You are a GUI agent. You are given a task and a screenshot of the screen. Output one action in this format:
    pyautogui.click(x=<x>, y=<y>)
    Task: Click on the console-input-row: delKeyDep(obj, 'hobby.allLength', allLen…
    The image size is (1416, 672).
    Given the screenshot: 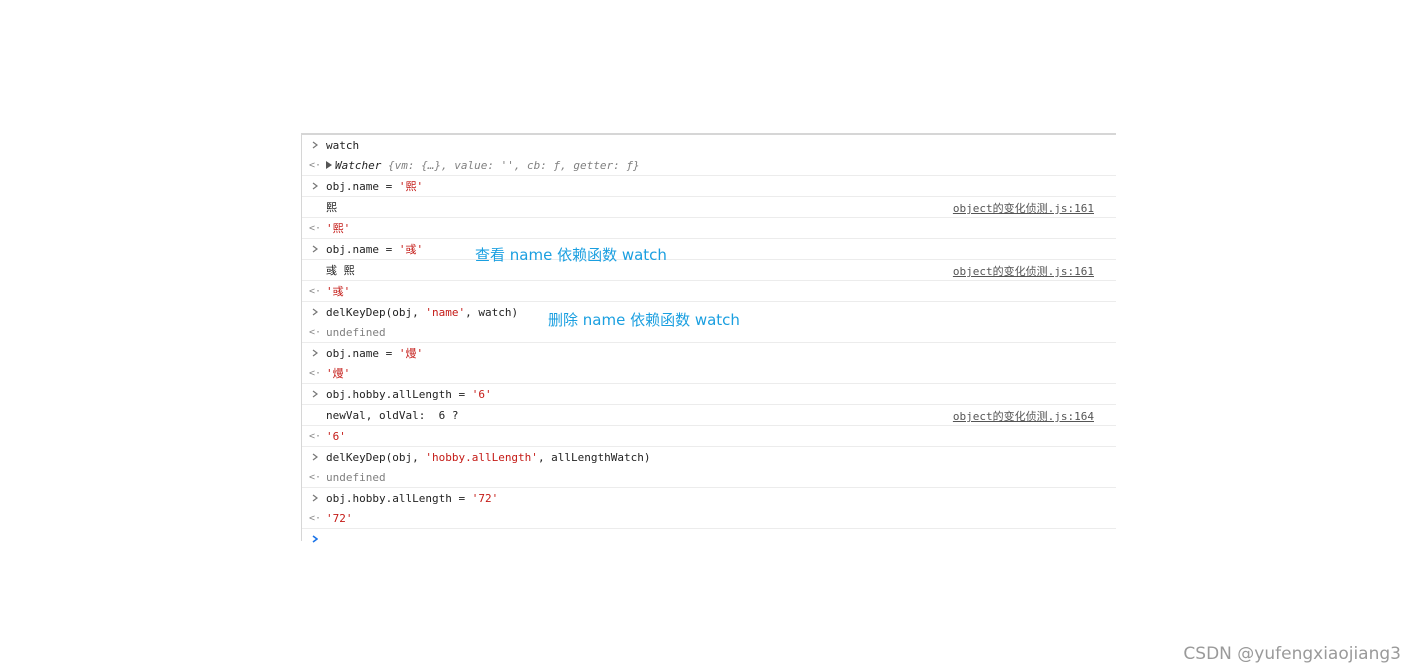 What is the action you would take?
    pyautogui.click(x=709, y=457)
    